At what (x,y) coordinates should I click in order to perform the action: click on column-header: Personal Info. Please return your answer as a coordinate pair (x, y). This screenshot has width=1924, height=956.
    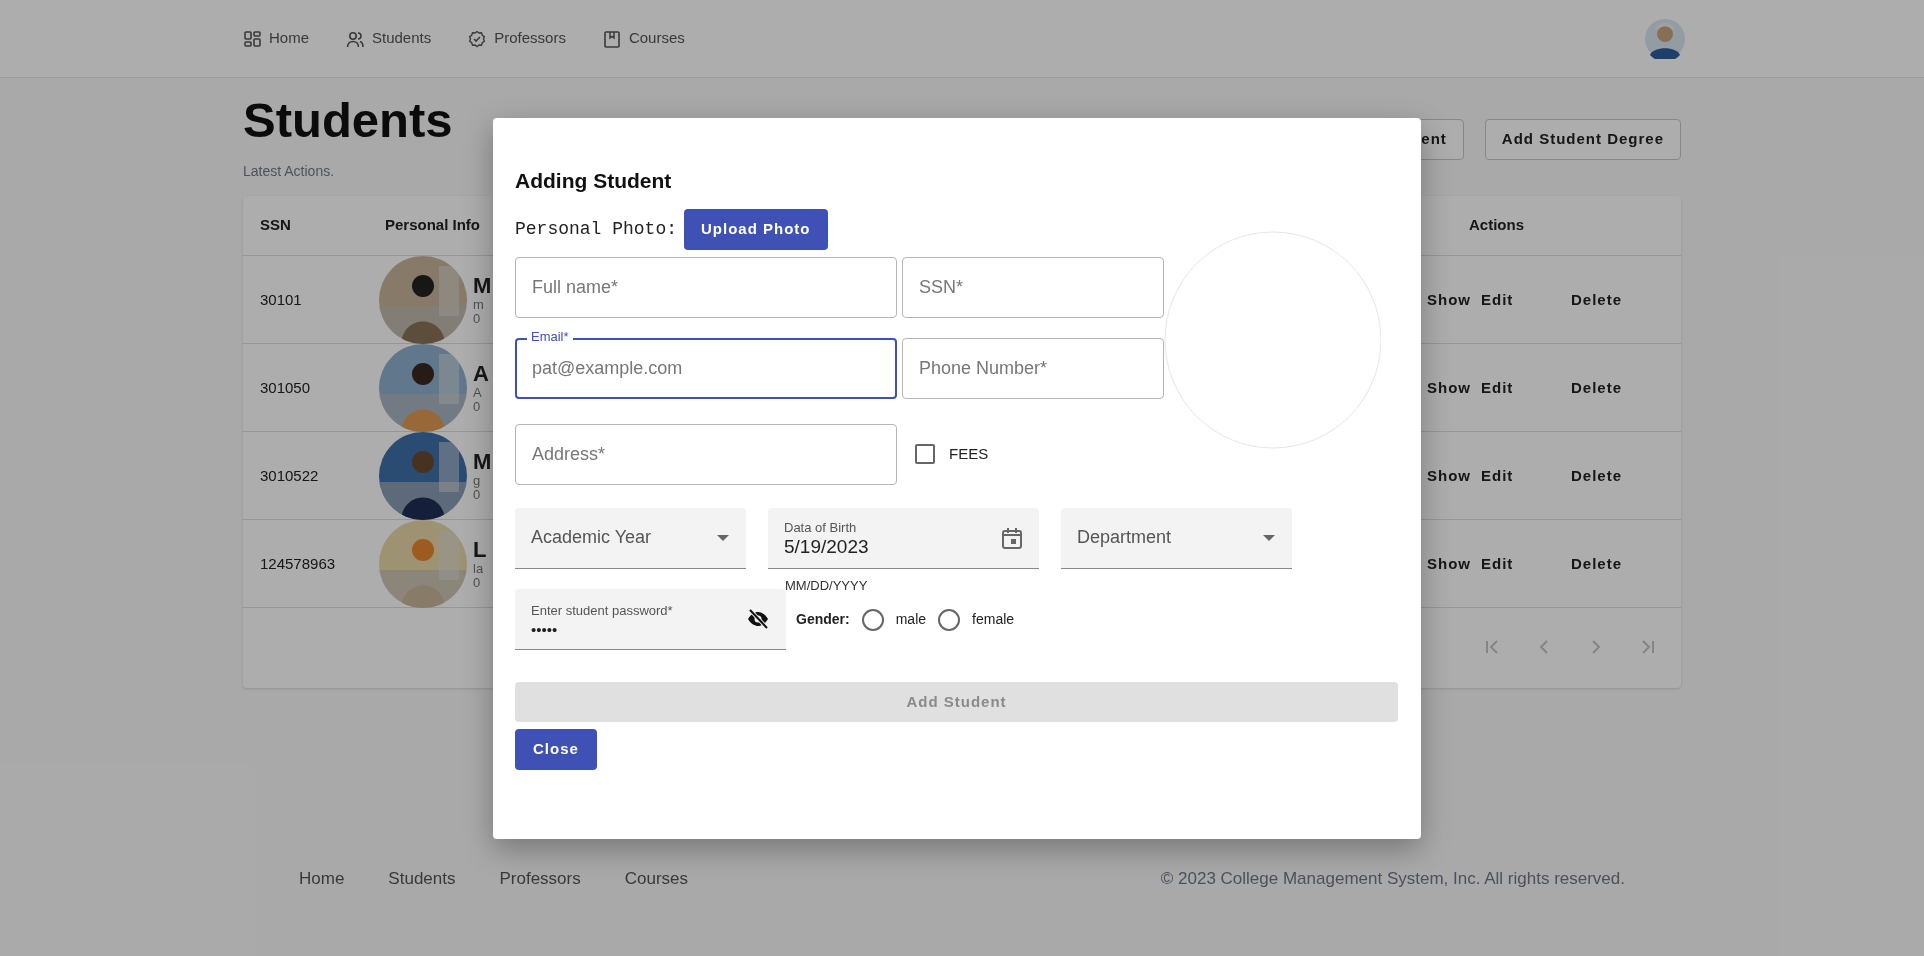
    Looking at the image, I should click on (433, 225).